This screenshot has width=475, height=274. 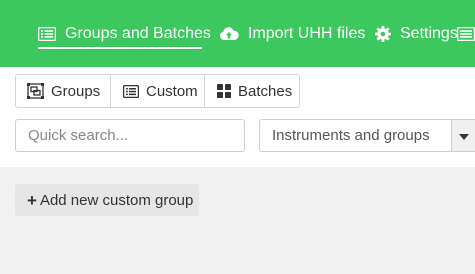 What do you see at coordinates (131, 91) in the screenshot?
I see `list-alt-icon` at bounding box center [131, 91].